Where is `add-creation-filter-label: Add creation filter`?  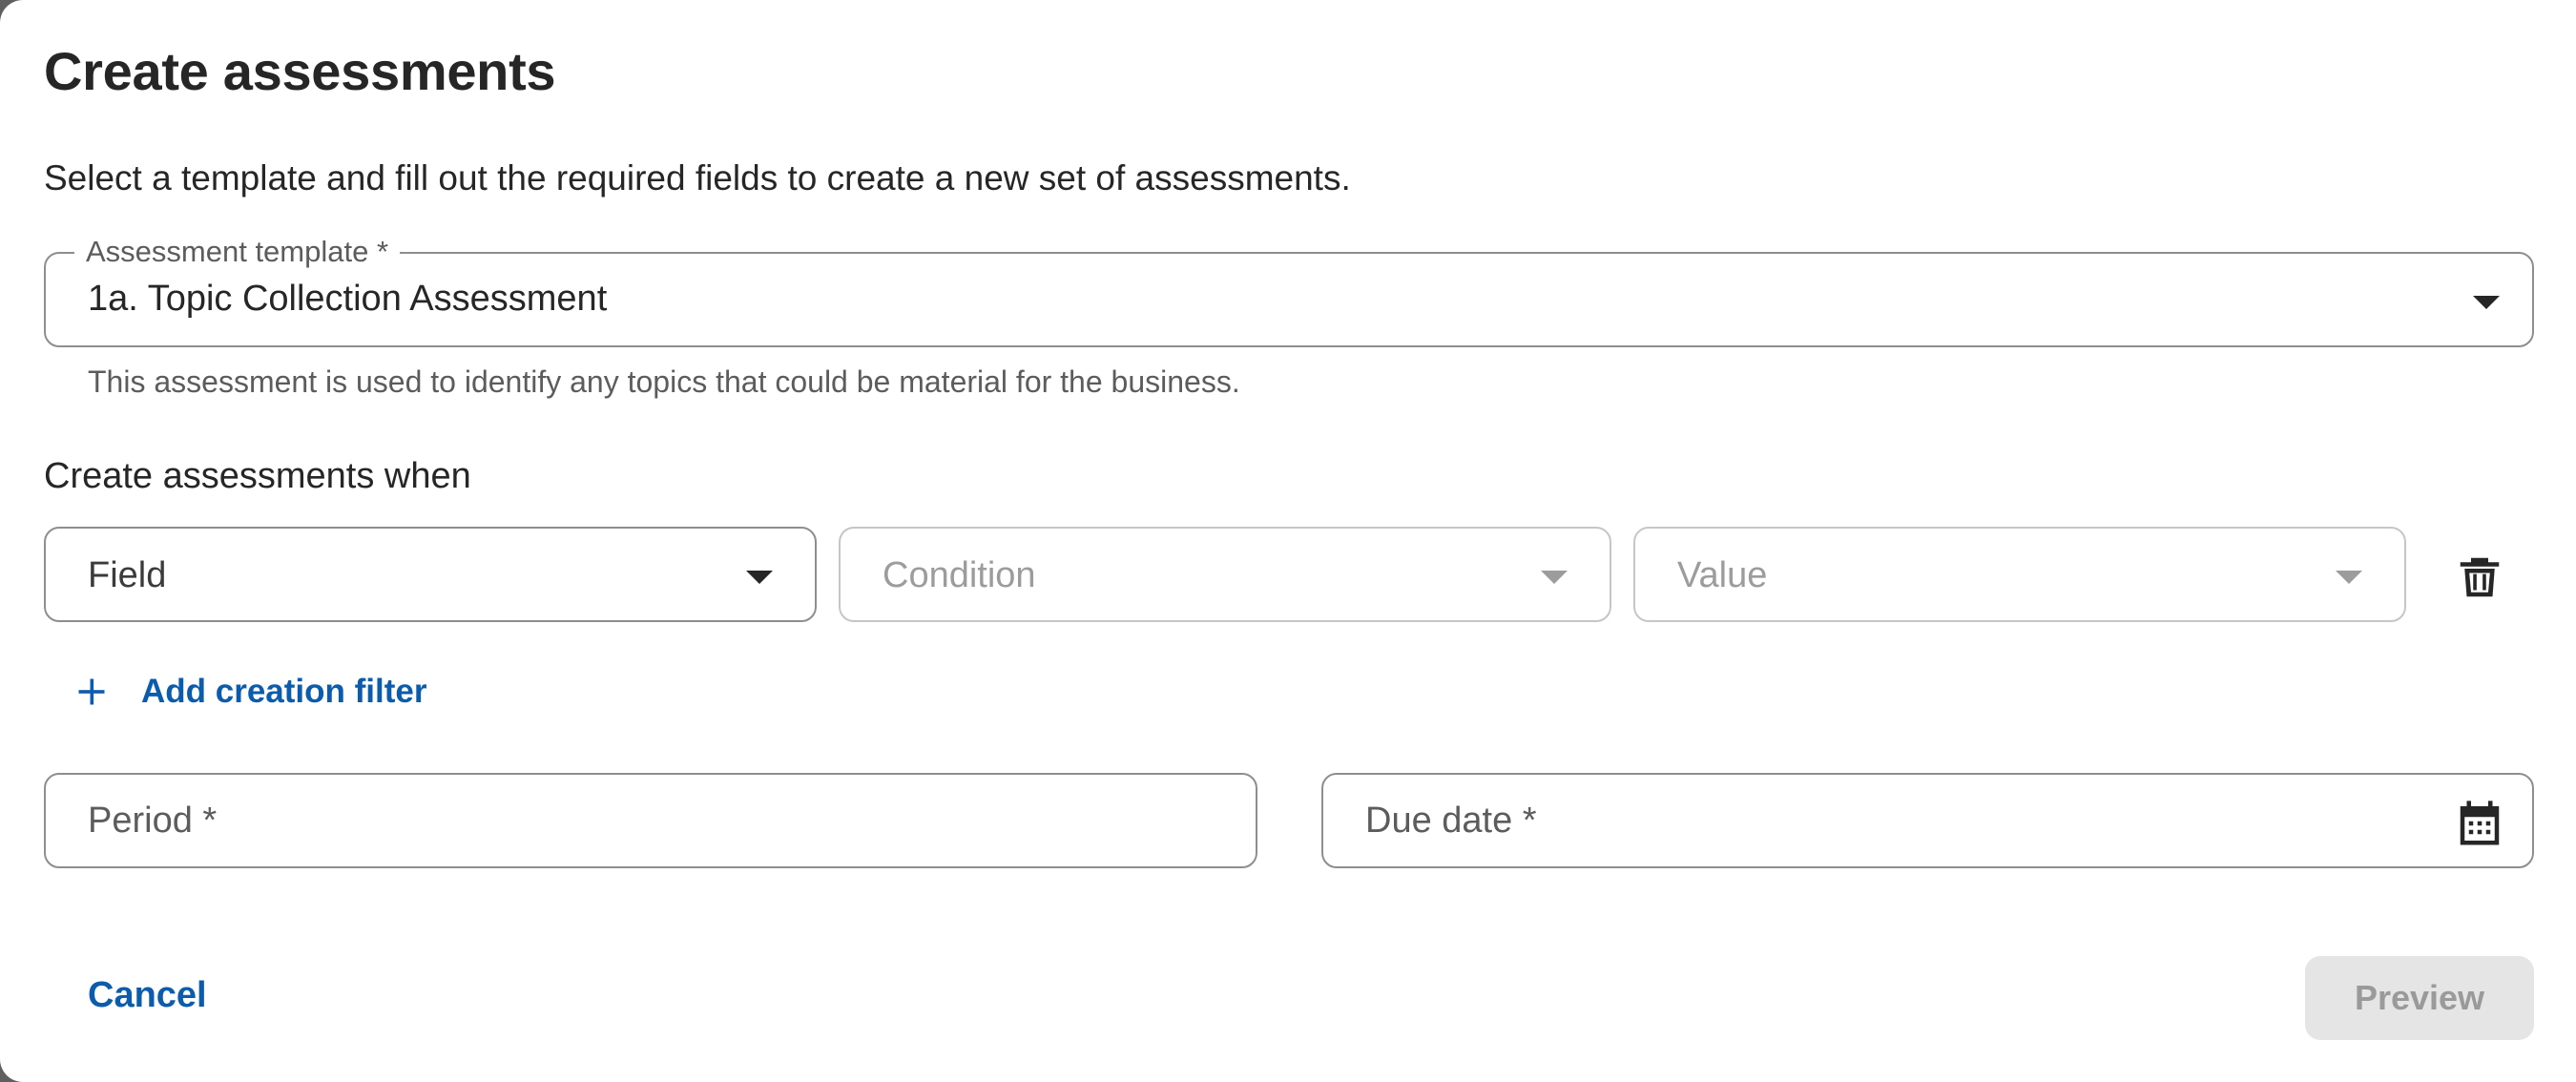 add-creation-filter-label: Add creation filter is located at coordinates (284, 691).